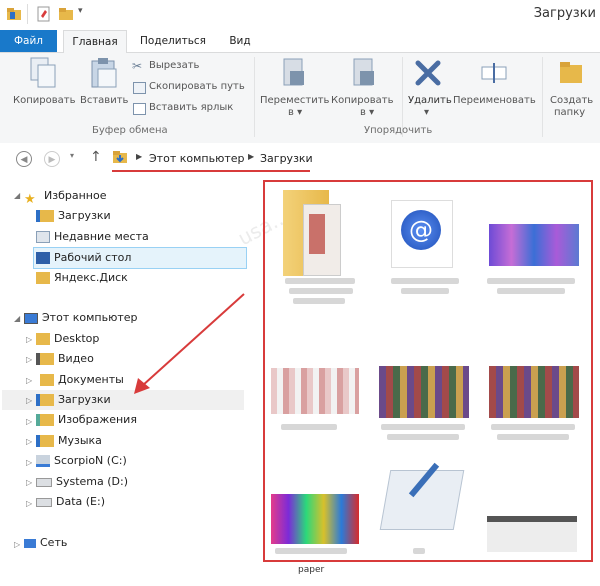 The image size is (600, 586). What do you see at coordinates (45, 420) in the screenshot?
I see `images-folder-icon` at bounding box center [45, 420].